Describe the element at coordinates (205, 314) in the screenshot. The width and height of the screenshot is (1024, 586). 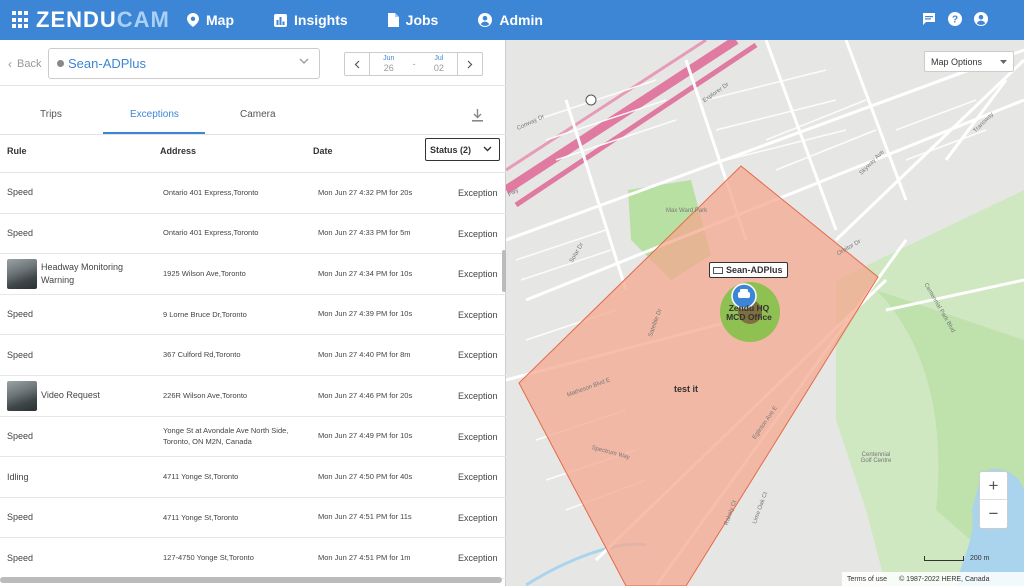
I see `address-cell: 9 Lorne Bruce Dr,Toronto` at that location.